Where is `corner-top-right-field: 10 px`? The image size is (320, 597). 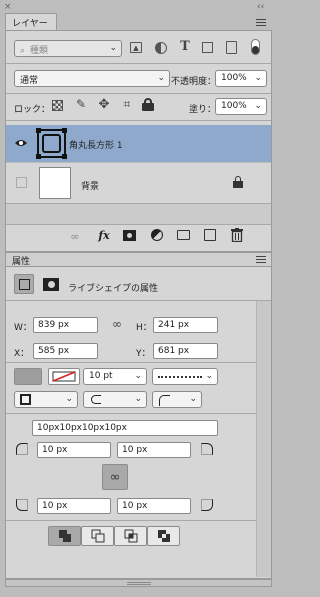
corner-top-right-field: 10 px is located at coordinates (154, 450).